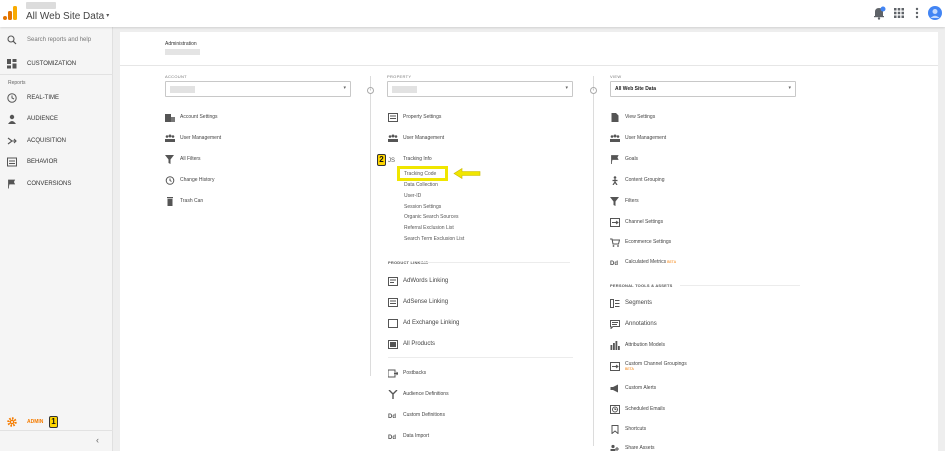 The image size is (945, 451). Describe the element at coordinates (624, 159) in the screenshot. I see `goals-link: Goals` at that location.